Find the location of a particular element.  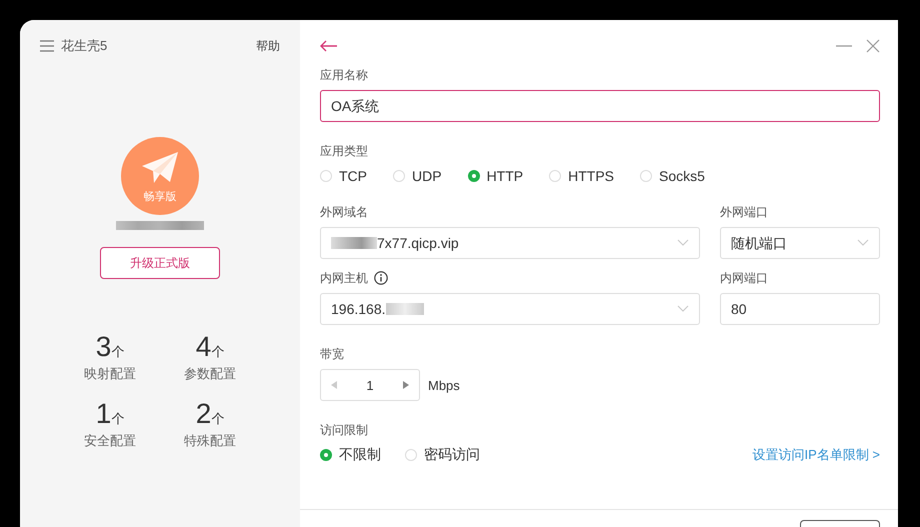

field-label: 内网主机 is located at coordinates (344, 278).